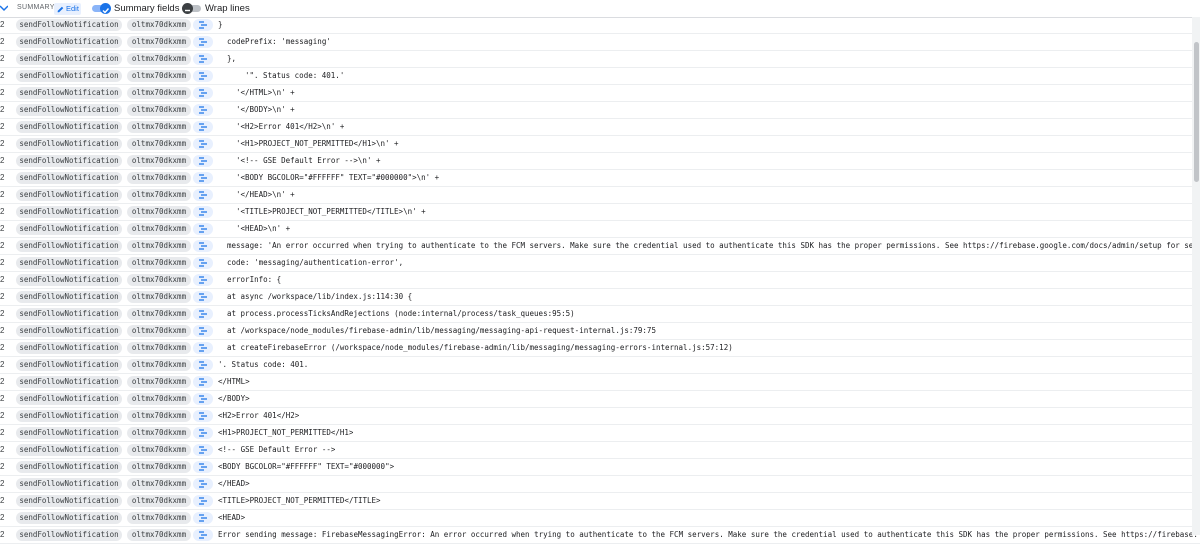 This screenshot has width=1200, height=544. Describe the element at coordinates (600, 59) in the screenshot. I see `log-row: 2 sendFollowNotification oltmx70dkxmm},` at that location.